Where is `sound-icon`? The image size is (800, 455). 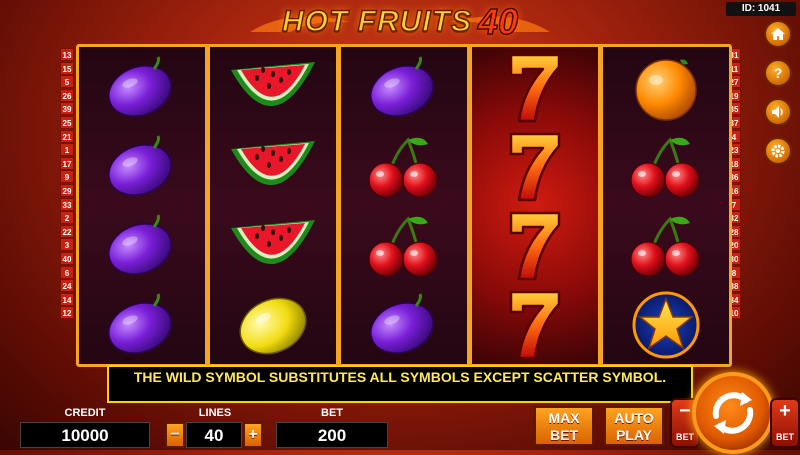
sound-icon is located at coordinates (777, 112).